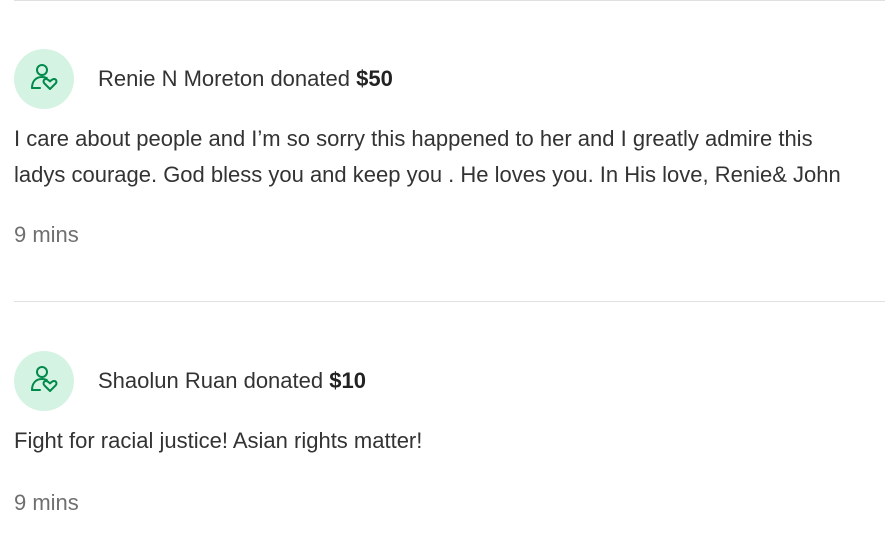 The height and width of the screenshot is (534, 885). Describe the element at coordinates (441, 381) in the screenshot. I see `donation-header: Shaolun Ruan donated $10` at that location.